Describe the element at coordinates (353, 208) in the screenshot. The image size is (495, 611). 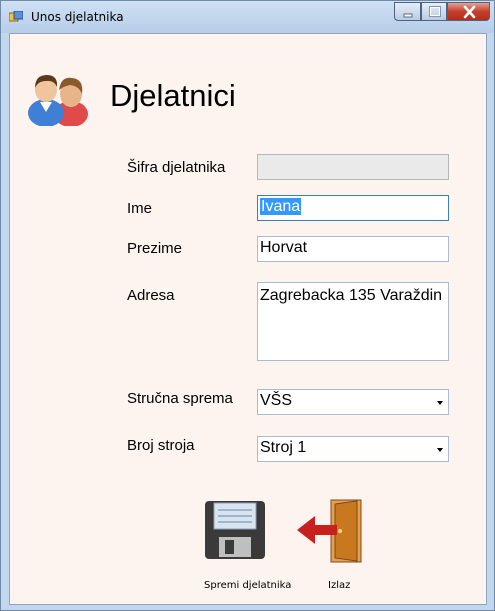
I see `ime-field: Ivana` at that location.